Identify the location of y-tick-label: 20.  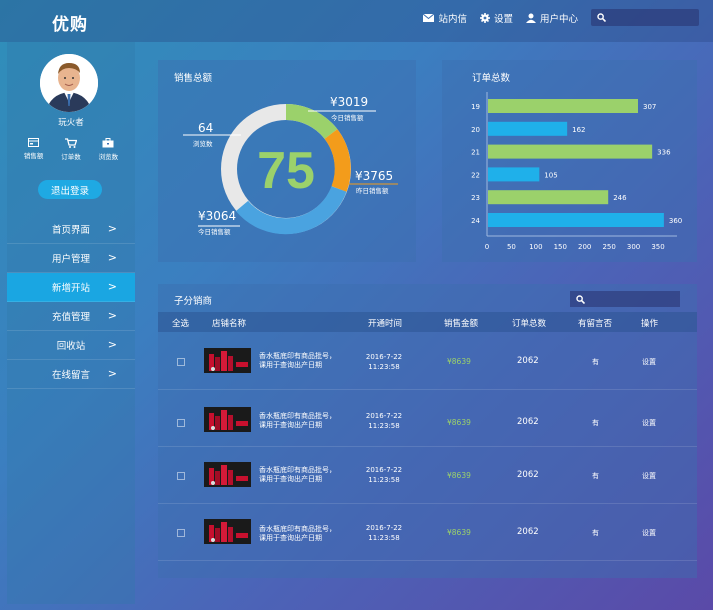
(475, 130).